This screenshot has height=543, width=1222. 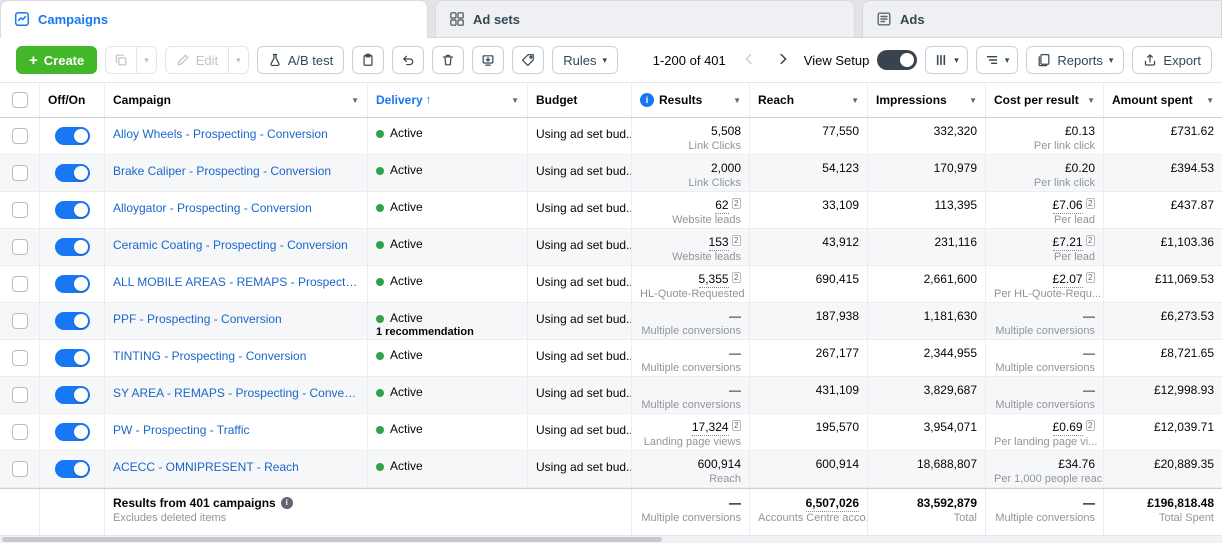 I want to click on edit-button: Edit, so click(x=197, y=60).